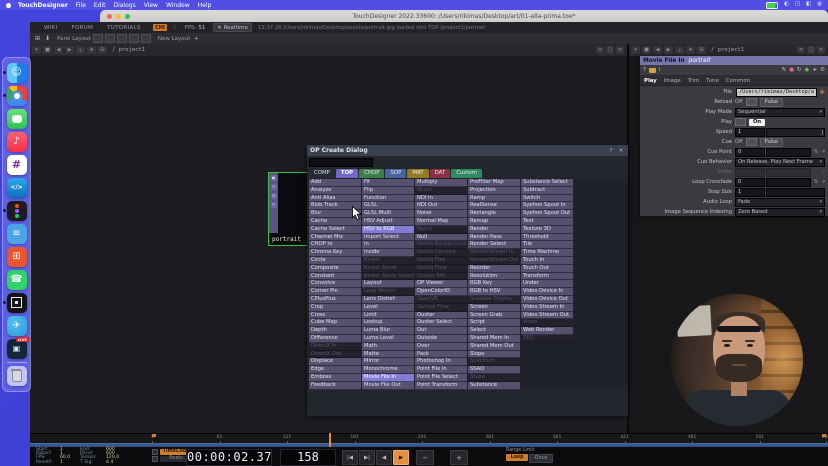 The height and width of the screenshot is (466, 828). Describe the element at coordinates (58, 50) in the screenshot. I see `pane-nav-icon: ◀` at that location.